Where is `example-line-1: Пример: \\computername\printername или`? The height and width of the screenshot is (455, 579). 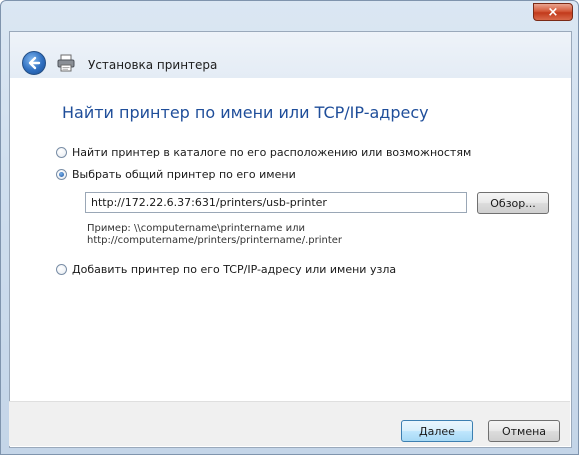 example-line-1: Пример: \\computername\printername или is located at coordinates (196, 228).